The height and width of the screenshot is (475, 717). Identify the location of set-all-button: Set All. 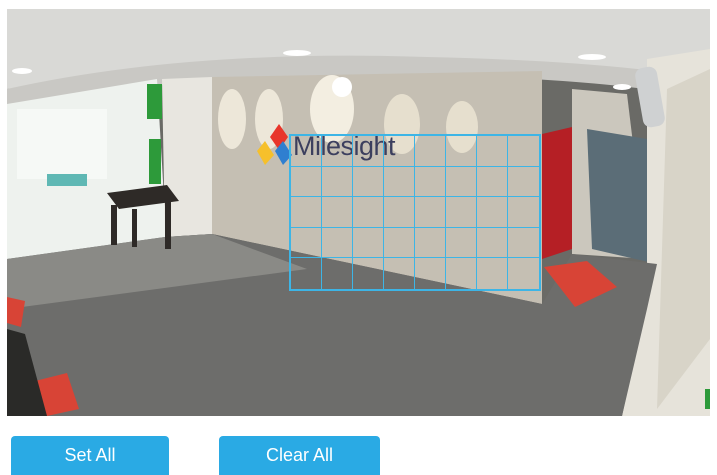
(90, 455).